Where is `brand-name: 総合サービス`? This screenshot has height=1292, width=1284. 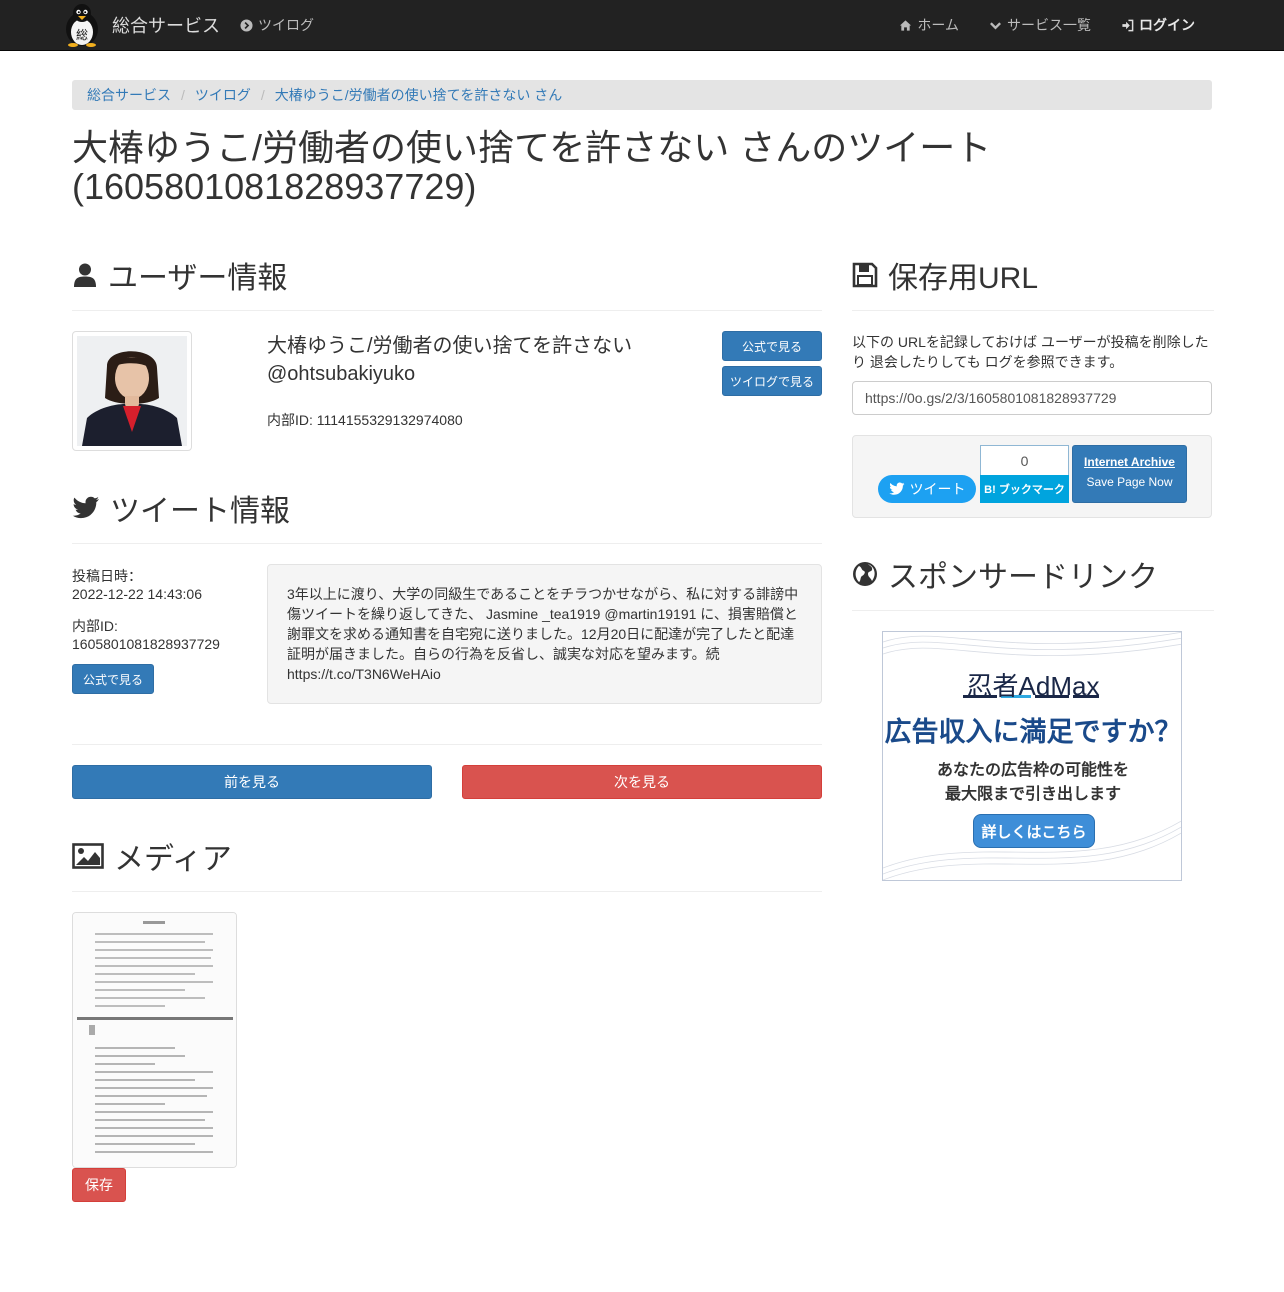 brand-name: 総合サービス is located at coordinates (166, 26).